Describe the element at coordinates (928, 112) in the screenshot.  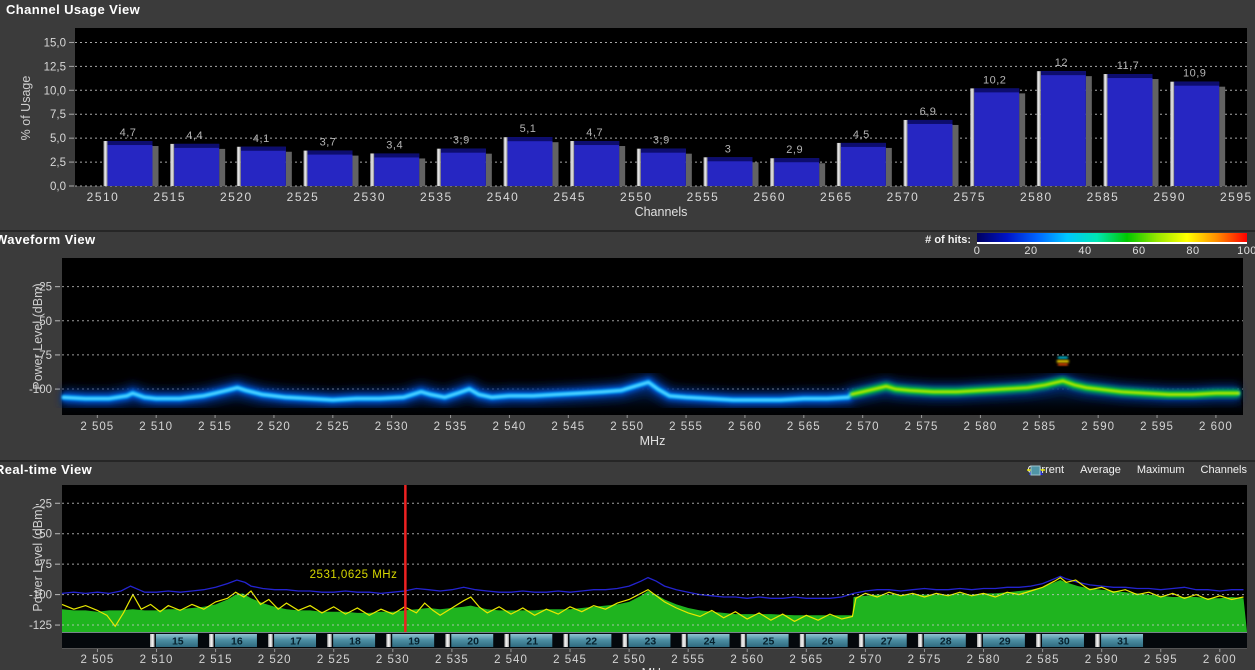
I see `bar-value-label: 6,9` at that location.